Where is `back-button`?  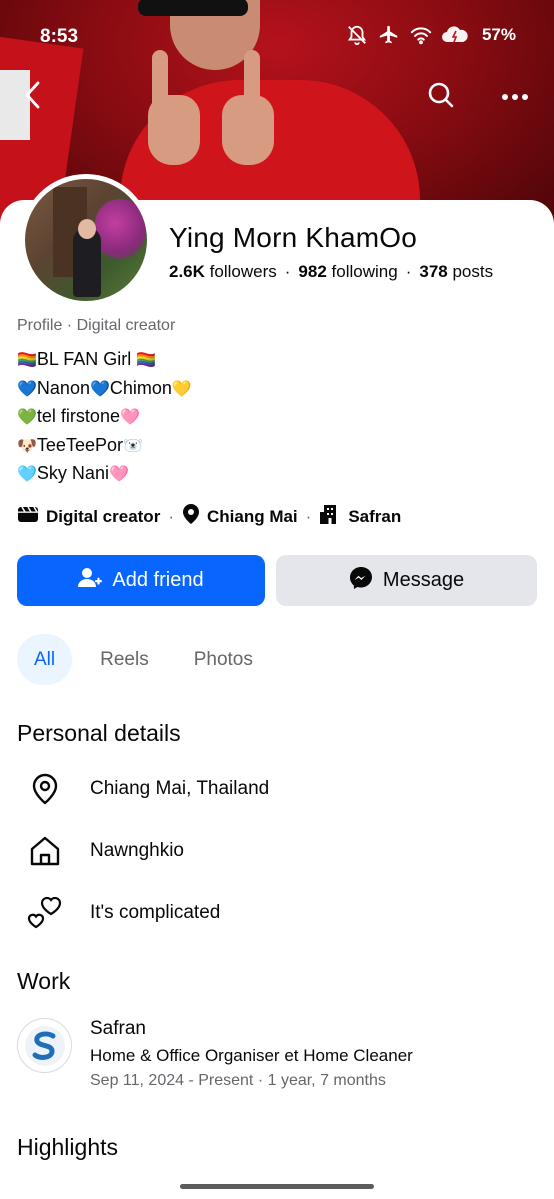
back-button is located at coordinates (33, 97).